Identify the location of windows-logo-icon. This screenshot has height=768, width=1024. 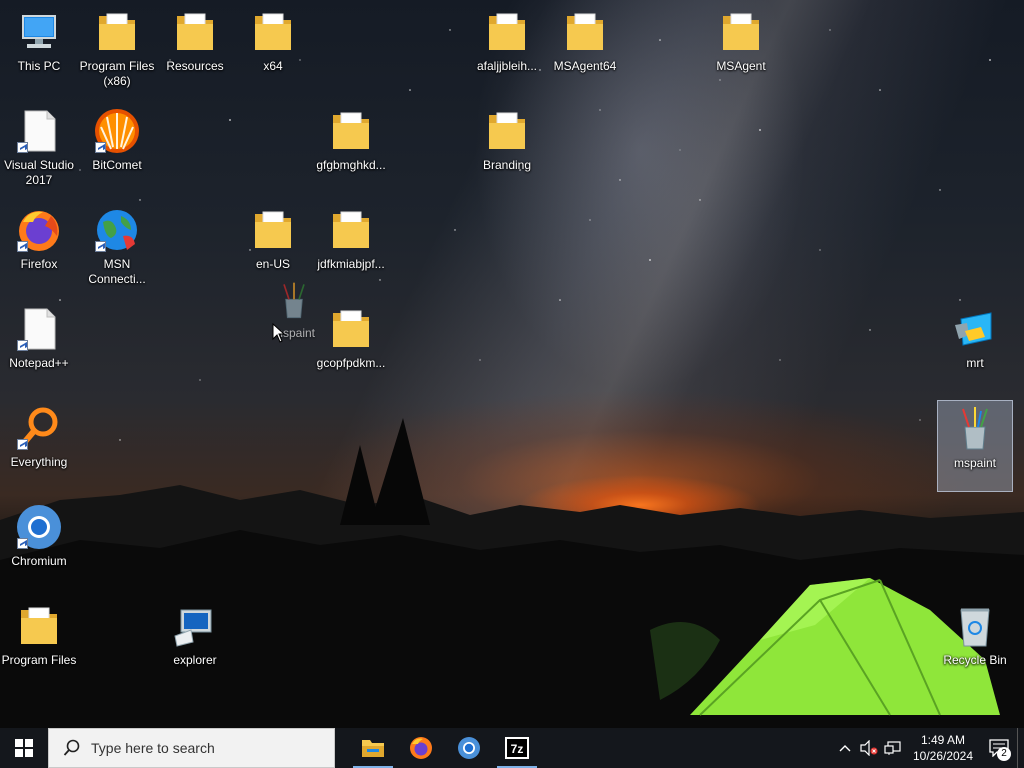
(24, 748).